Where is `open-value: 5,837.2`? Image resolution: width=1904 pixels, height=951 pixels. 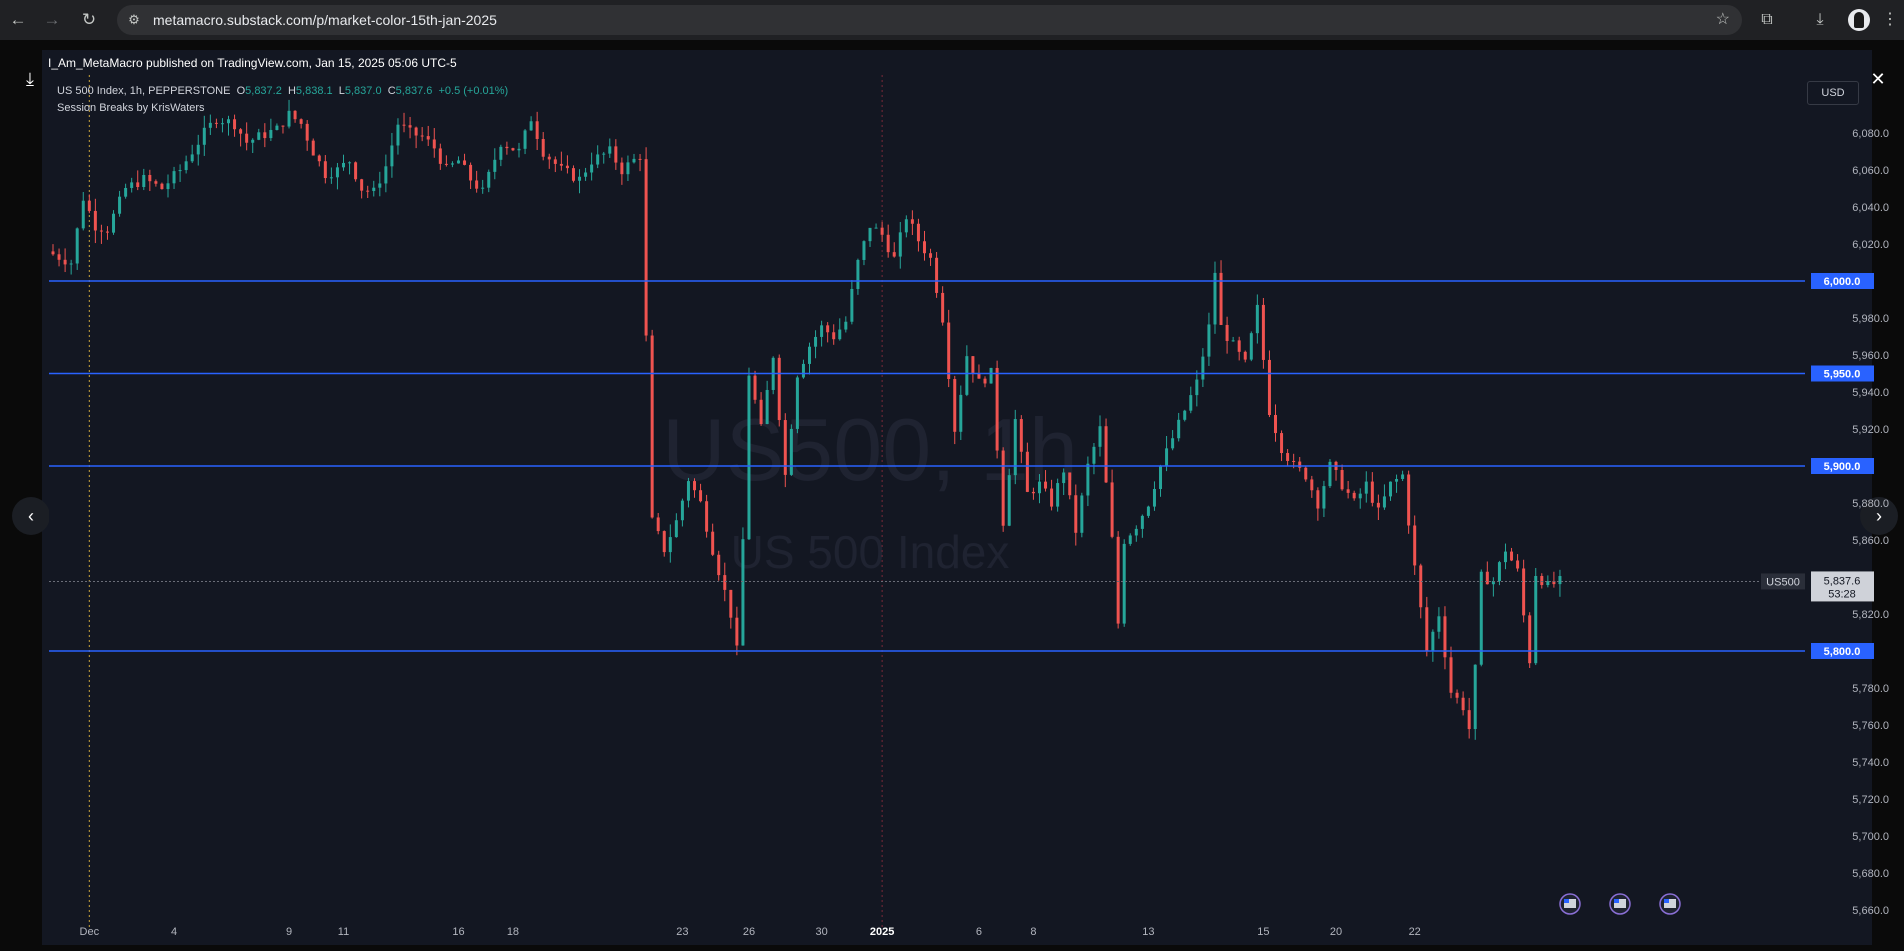
open-value: 5,837.2 is located at coordinates (263, 91).